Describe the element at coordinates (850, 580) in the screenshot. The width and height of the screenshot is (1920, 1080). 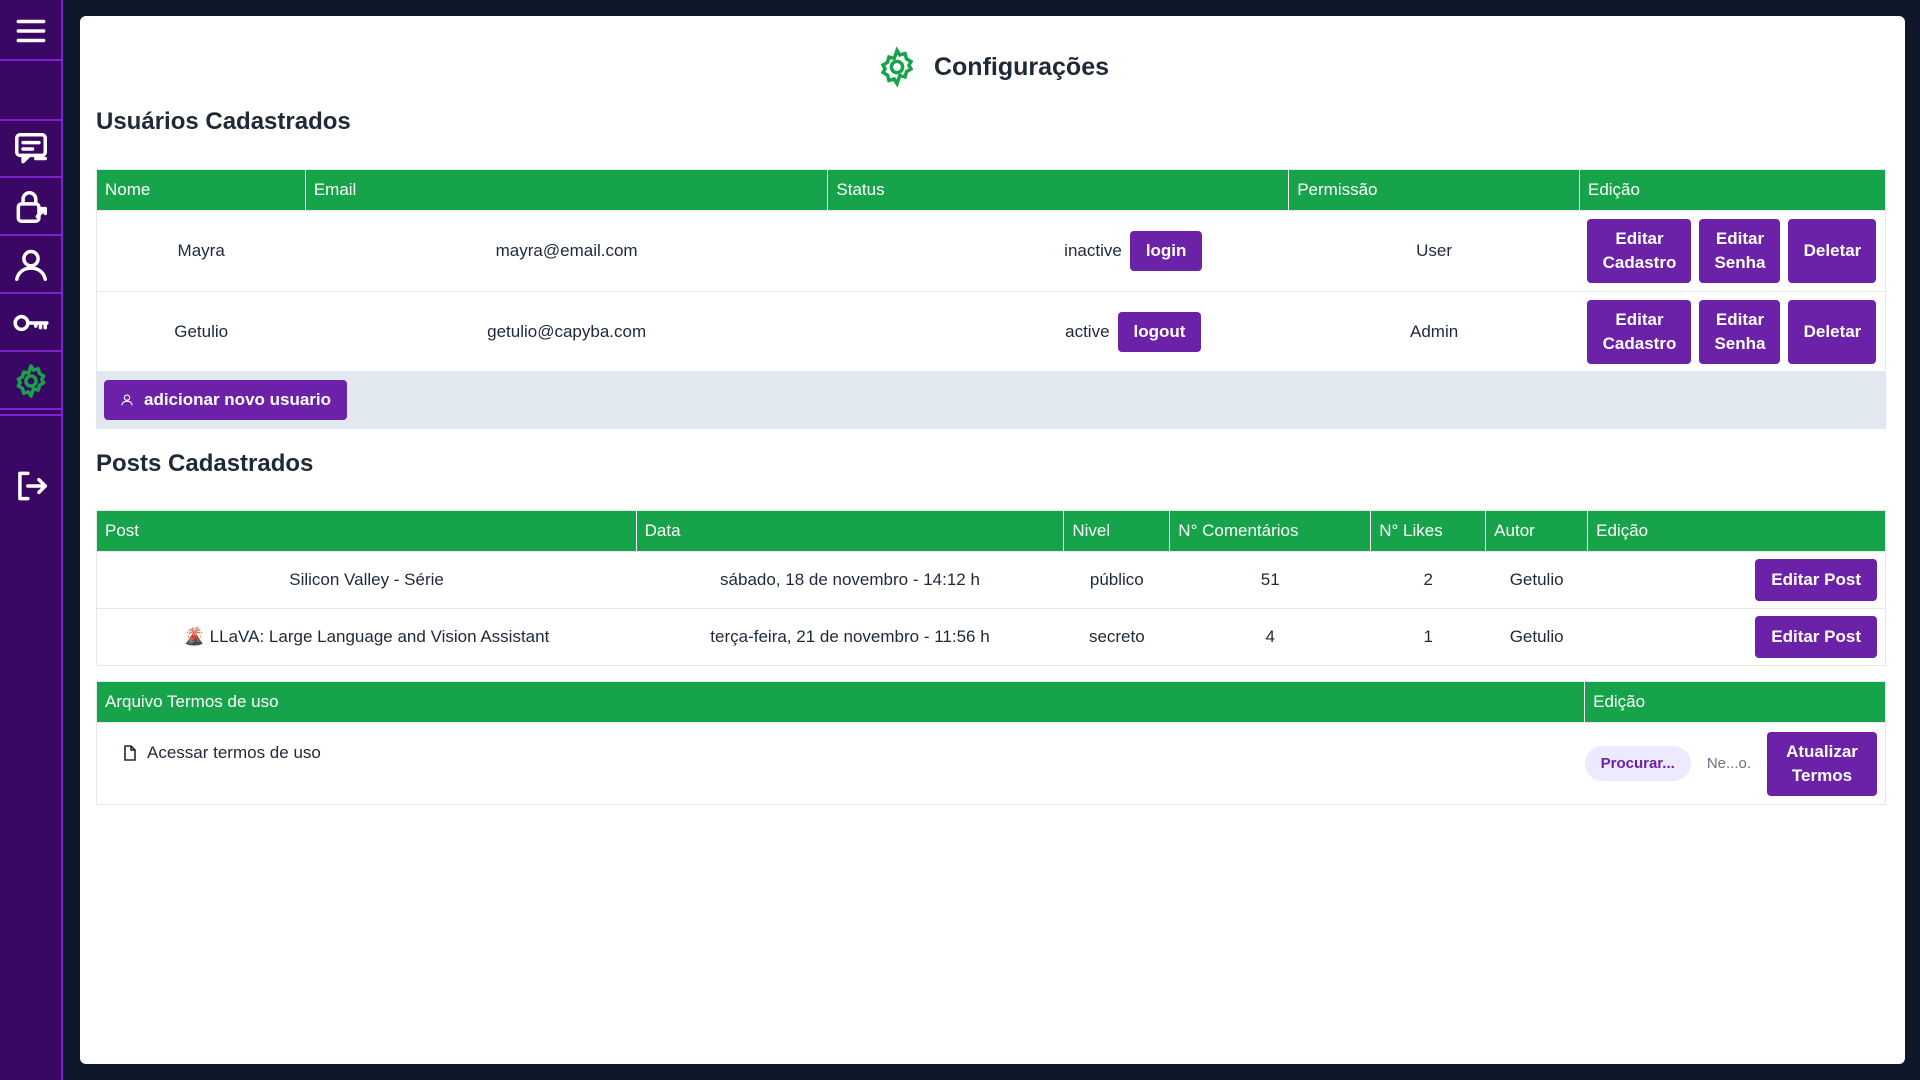
I see `post-date: sábado, 18 de novembro - 14:12 h` at that location.